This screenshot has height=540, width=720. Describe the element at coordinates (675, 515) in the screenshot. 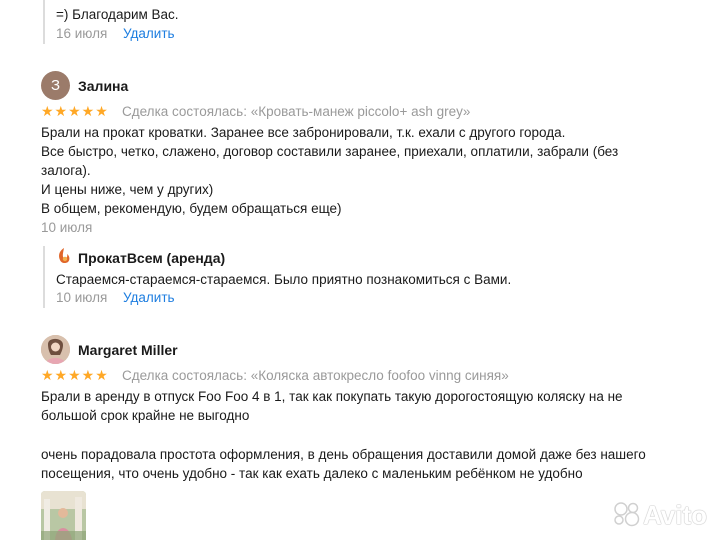

I see `avito-watermark-text: Avito` at that location.